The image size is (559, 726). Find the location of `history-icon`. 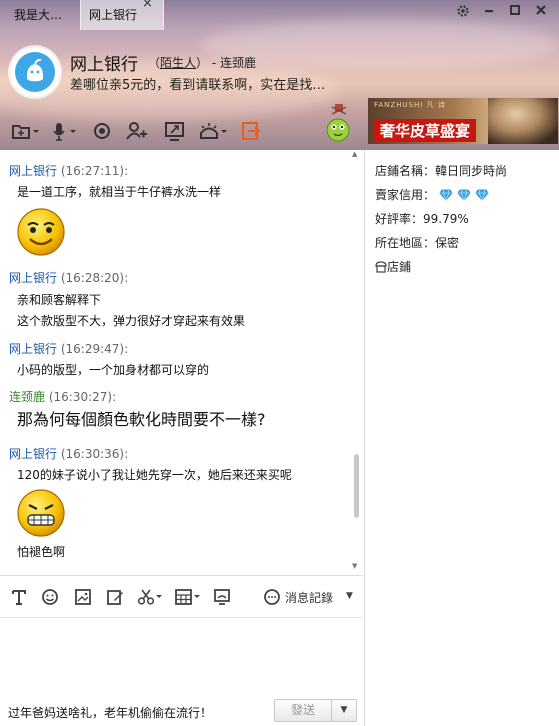

history-icon is located at coordinates (272, 597).